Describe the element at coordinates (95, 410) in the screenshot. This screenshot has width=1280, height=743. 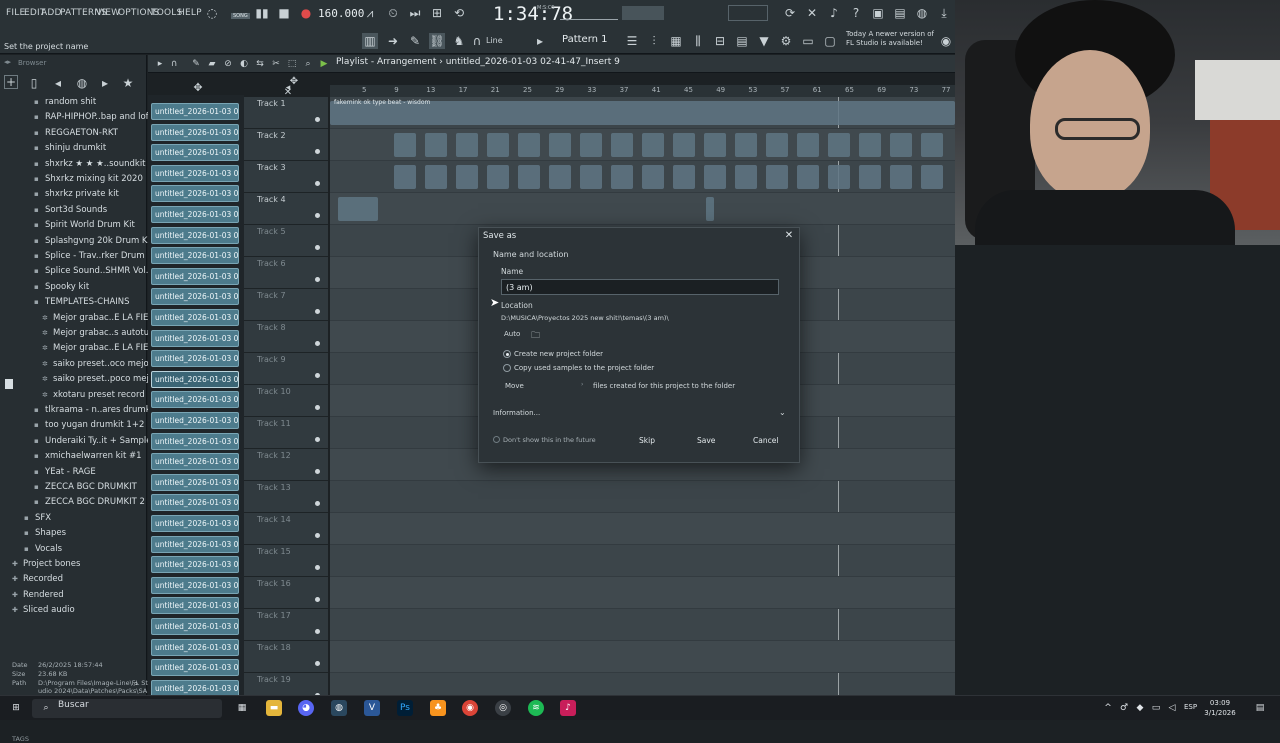
I see `browser-item: ▪ tlkraama - n..ares drumkit` at that location.